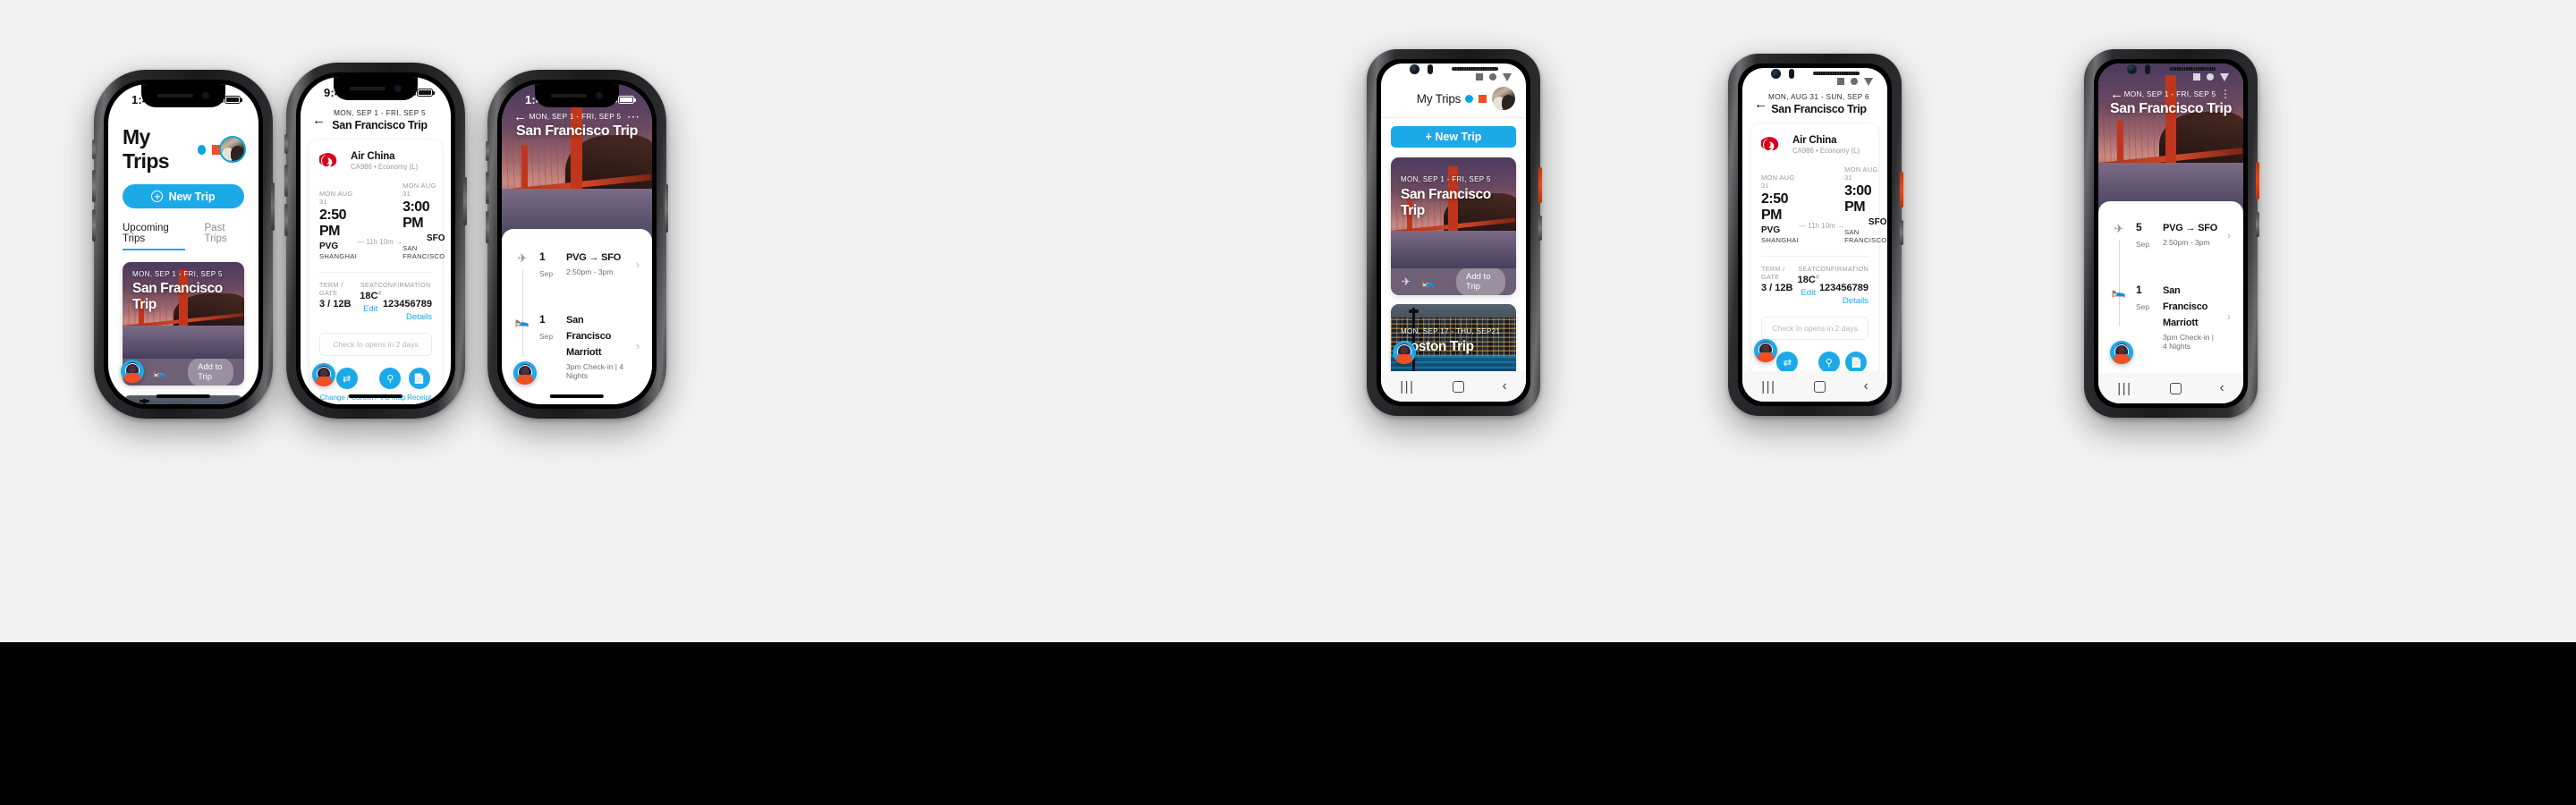 The width and height of the screenshot is (2576, 805). I want to click on more-vertical-icon: ⋮, so click(2226, 94).